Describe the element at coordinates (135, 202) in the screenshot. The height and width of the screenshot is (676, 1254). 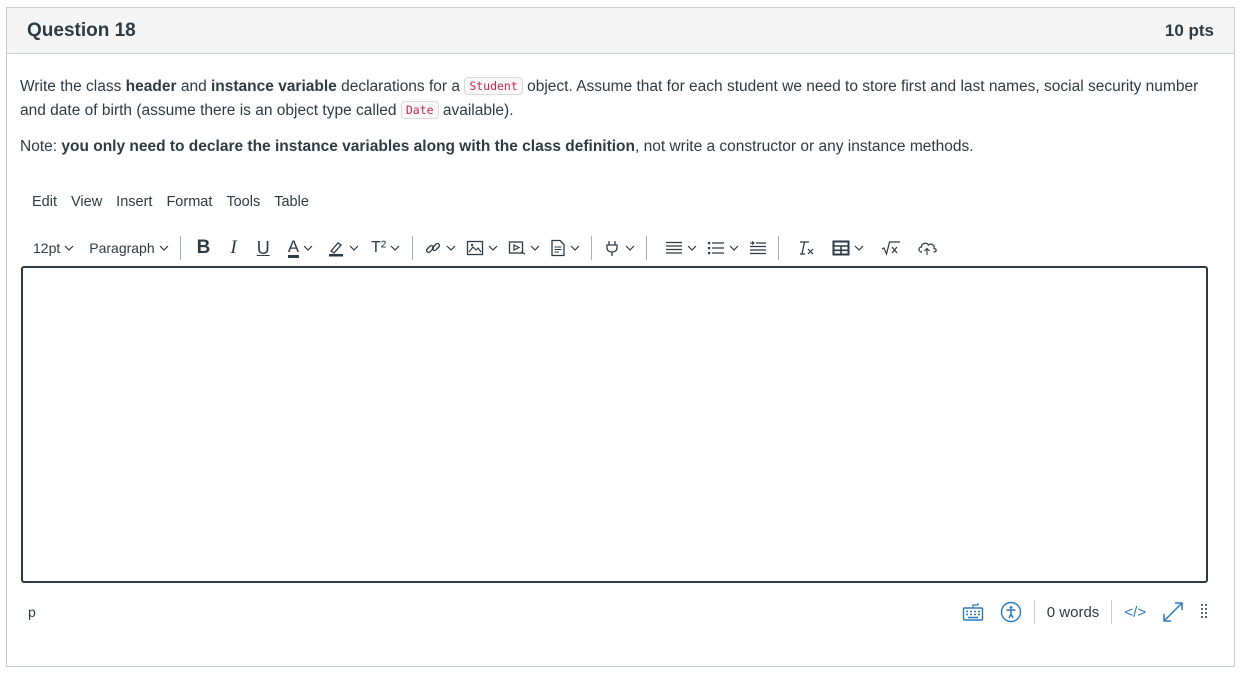
I see `menu-insert: Insert` at that location.